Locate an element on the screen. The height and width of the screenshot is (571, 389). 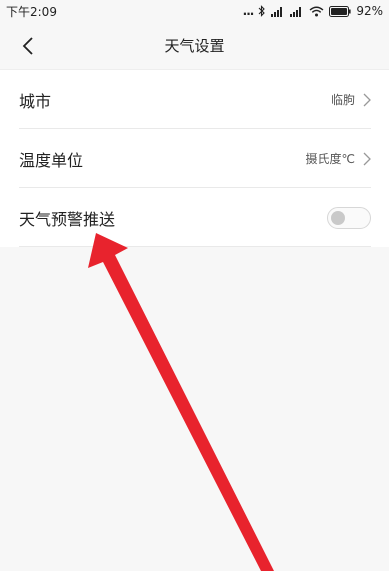
header: 天气设置 is located at coordinates (194, 46).